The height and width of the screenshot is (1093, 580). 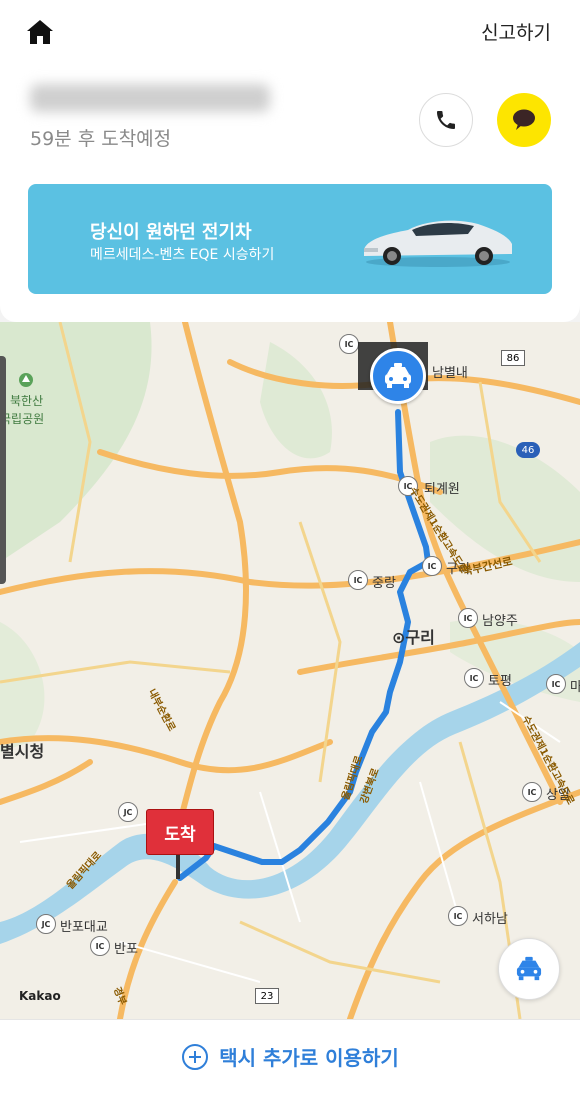 I want to click on side-panel-handle, so click(x=3, y=470).